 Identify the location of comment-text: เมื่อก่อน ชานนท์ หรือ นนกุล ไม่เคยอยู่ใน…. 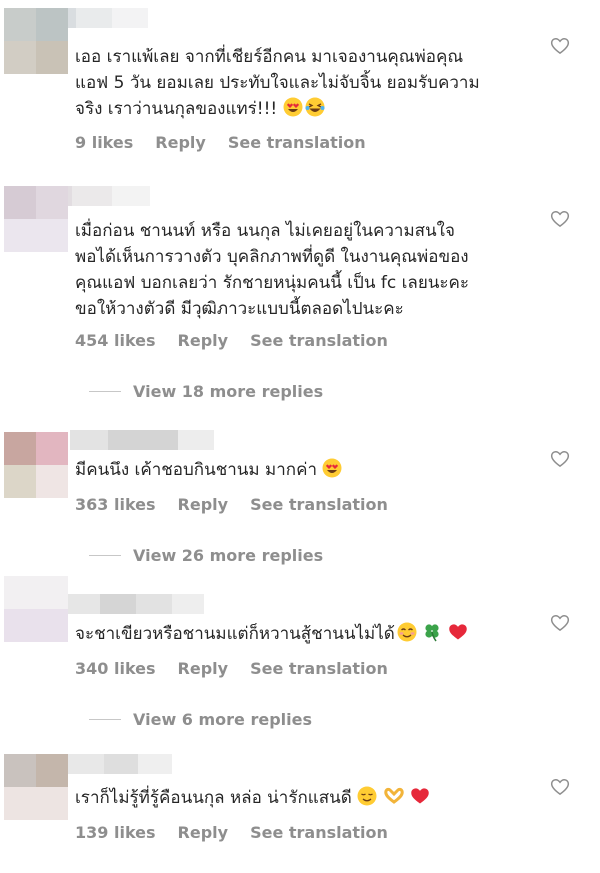
(272, 270).